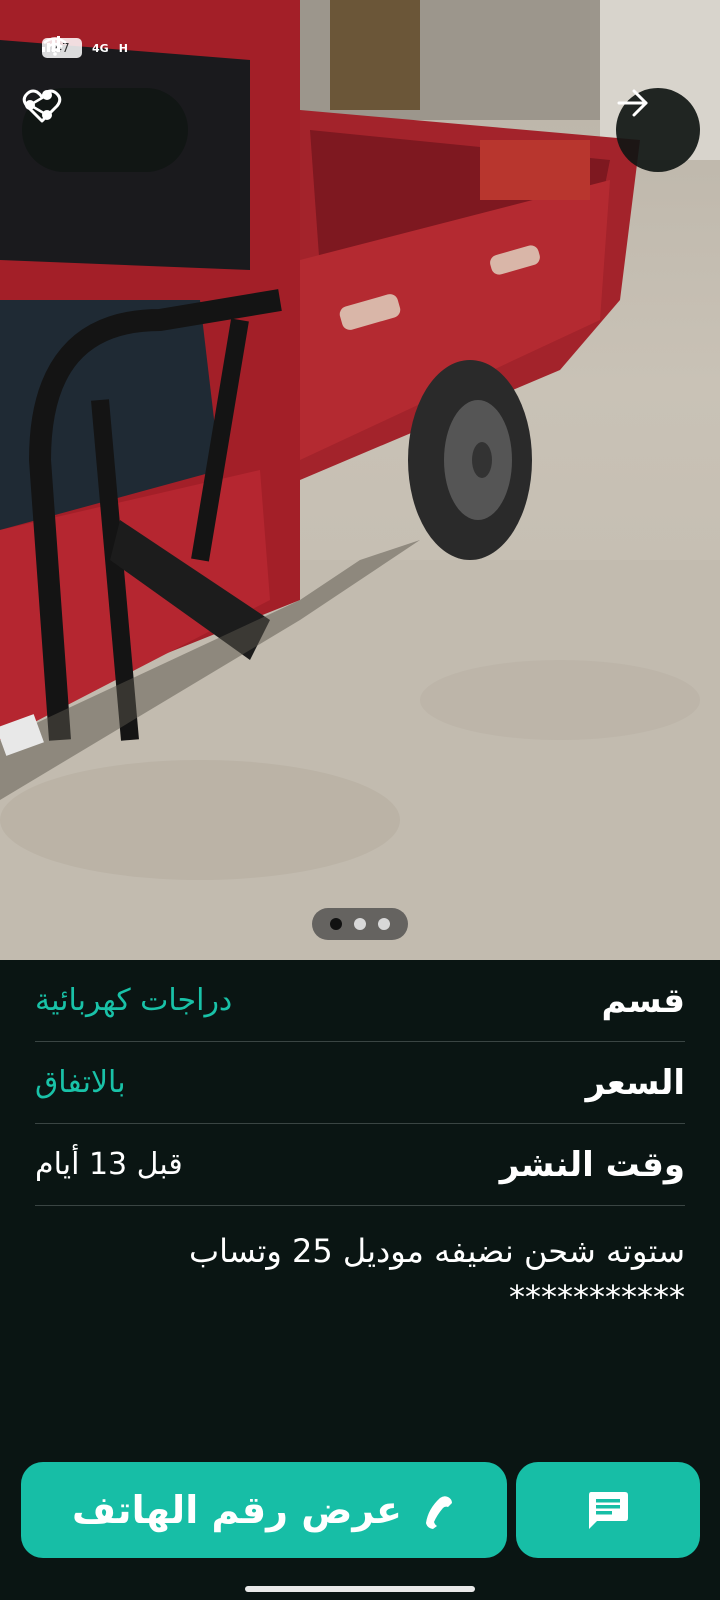 The image size is (720, 1600). I want to click on heart-icon, so click(42, 106).